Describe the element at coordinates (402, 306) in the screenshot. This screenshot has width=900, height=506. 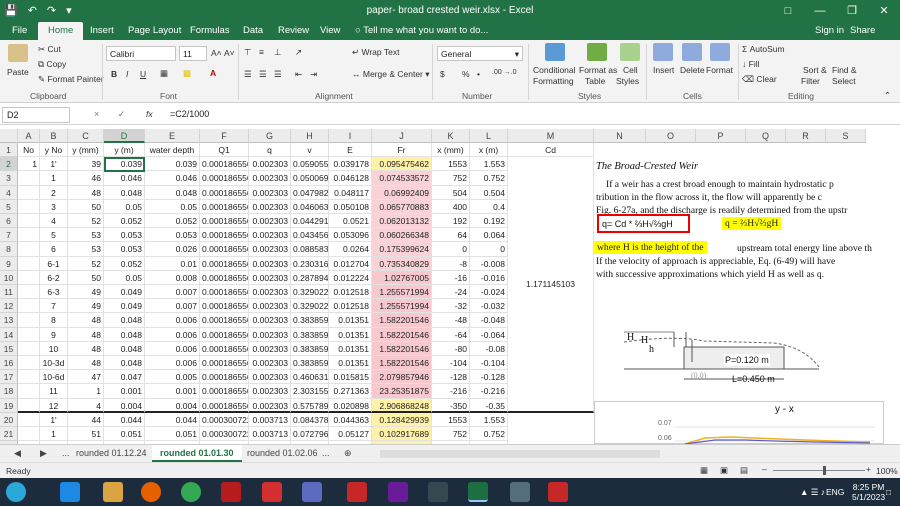
I see `cell-J12: 1.255571994` at that location.